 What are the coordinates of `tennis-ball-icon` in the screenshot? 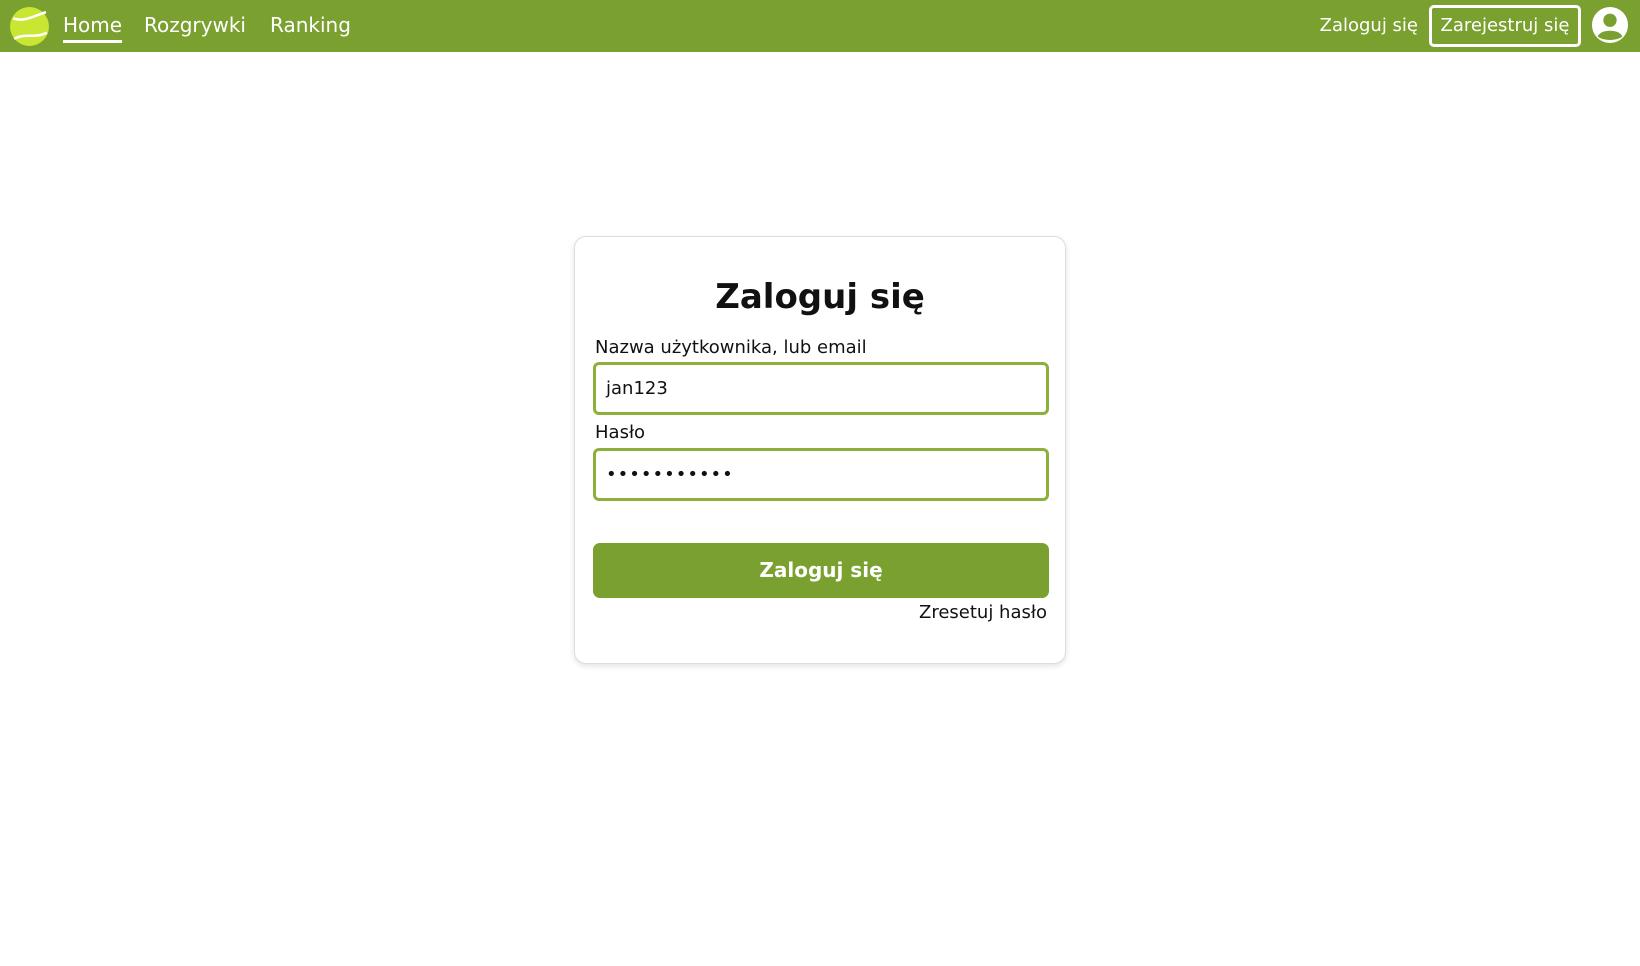 It's located at (29, 26).